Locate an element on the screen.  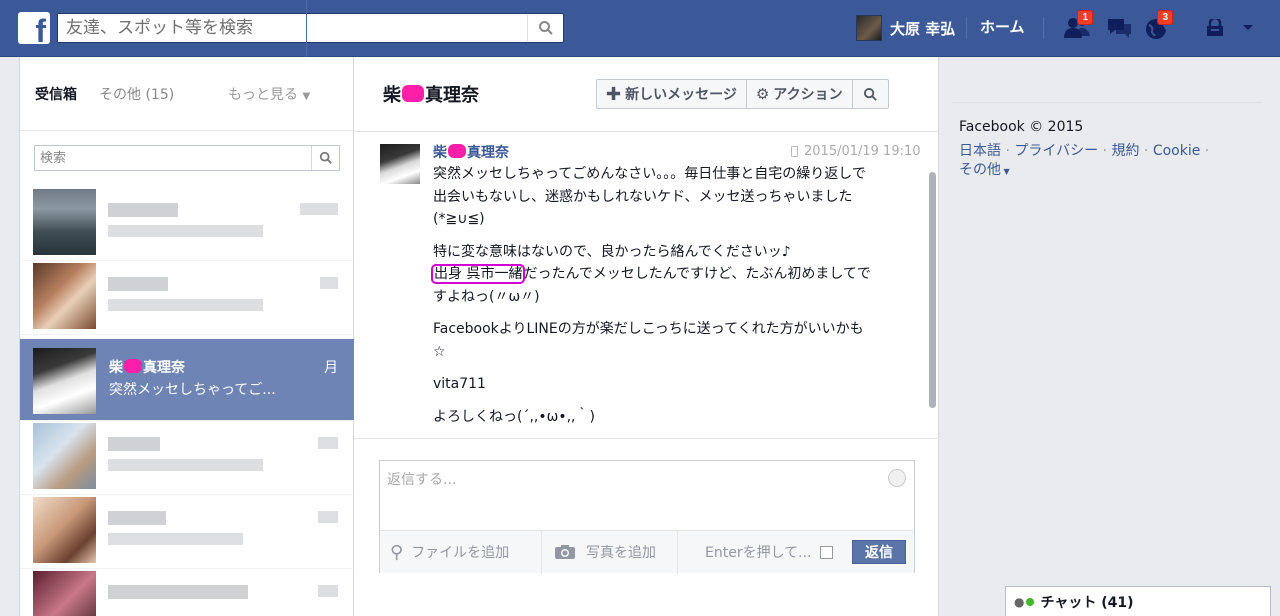
person-icon: ● is located at coordinates (1019, 601).